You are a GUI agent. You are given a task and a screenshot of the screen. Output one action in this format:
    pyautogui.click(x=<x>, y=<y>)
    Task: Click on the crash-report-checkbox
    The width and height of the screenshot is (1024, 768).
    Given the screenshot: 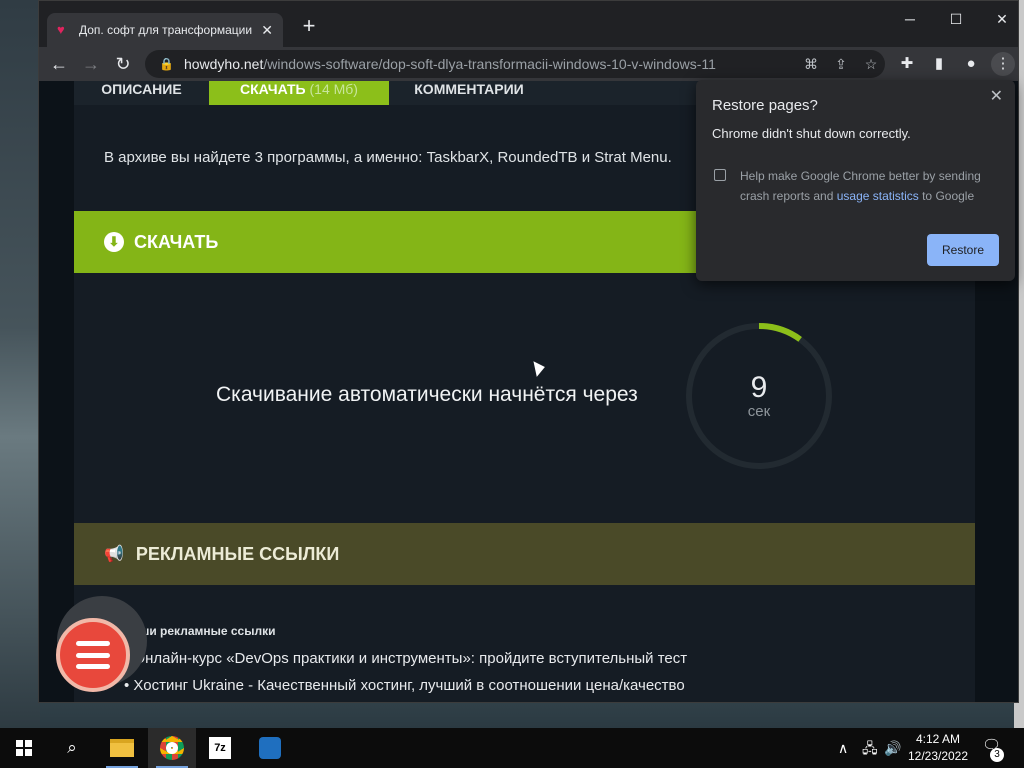 What is the action you would take?
    pyautogui.click(x=720, y=175)
    